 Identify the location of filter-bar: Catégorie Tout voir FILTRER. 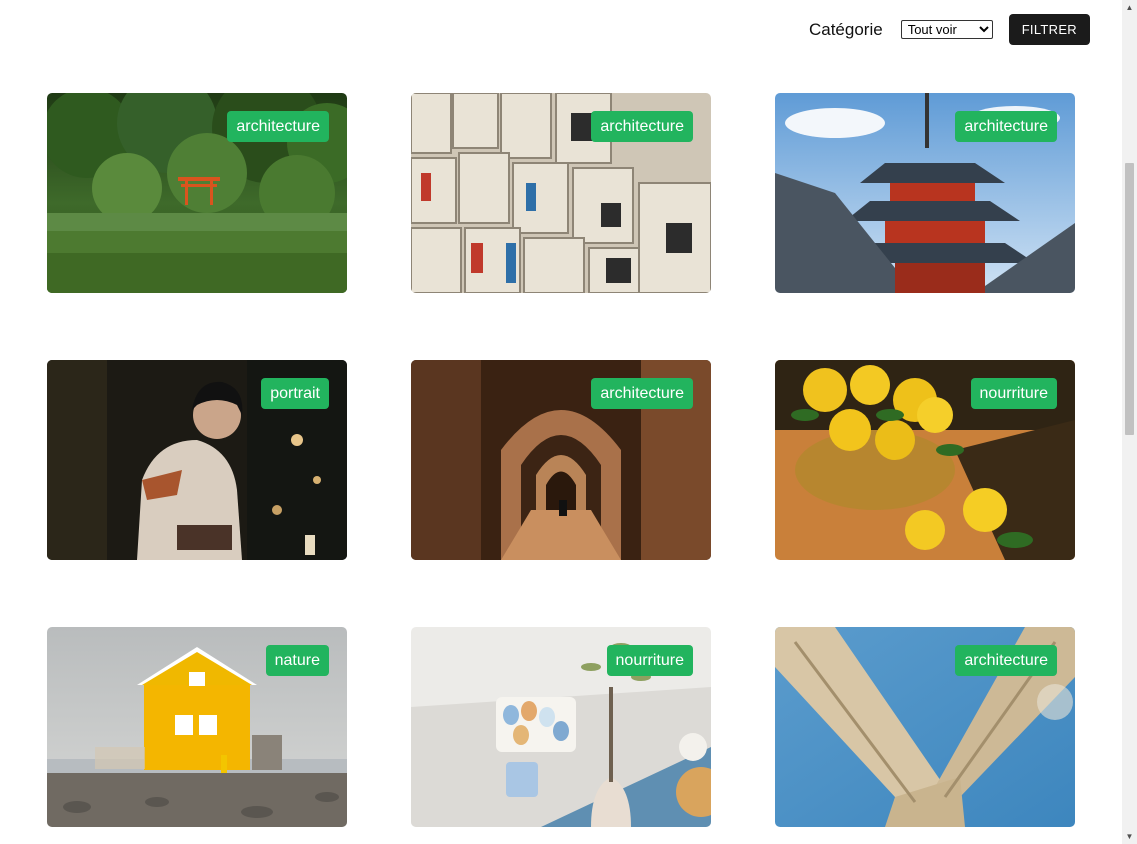
(949, 29).